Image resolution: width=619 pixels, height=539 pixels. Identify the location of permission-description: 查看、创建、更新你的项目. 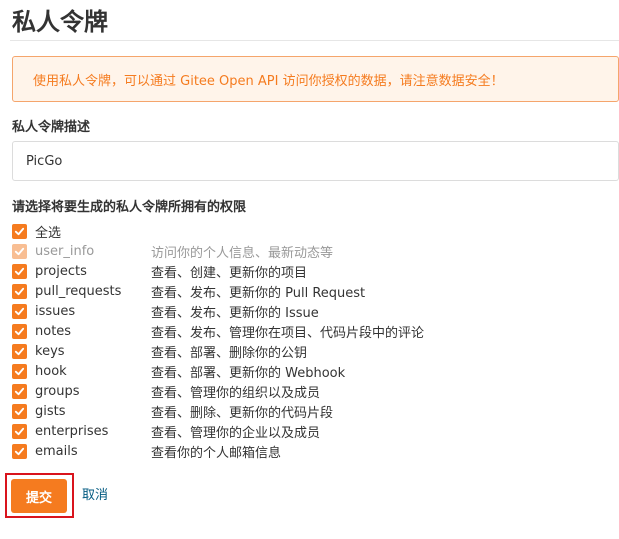
(229, 273).